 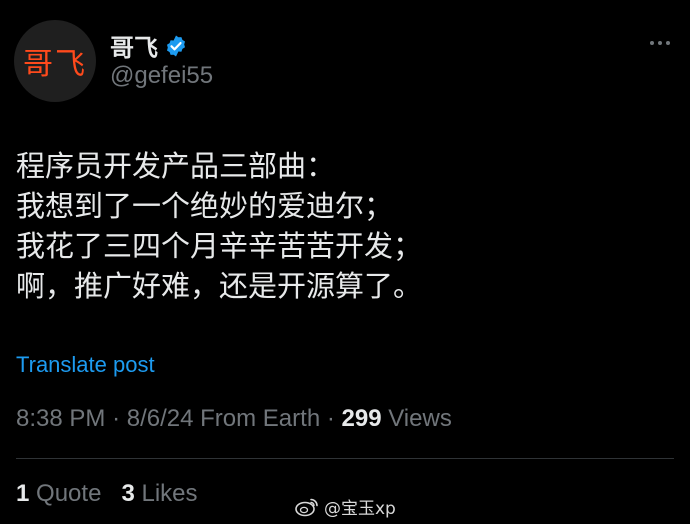 What do you see at coordinates (176, 46) in the screenshot?
I see `verified-badge-icon` at bounding box center [176, 46].